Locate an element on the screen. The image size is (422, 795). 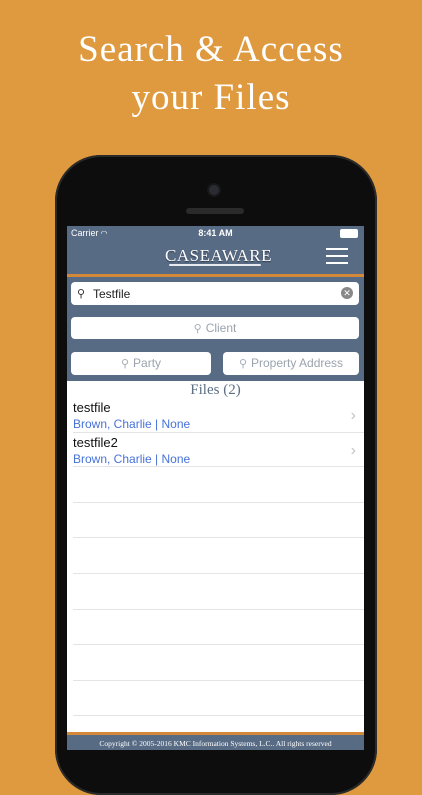
party-placeholder: Party is located at coordinates (147, 363).